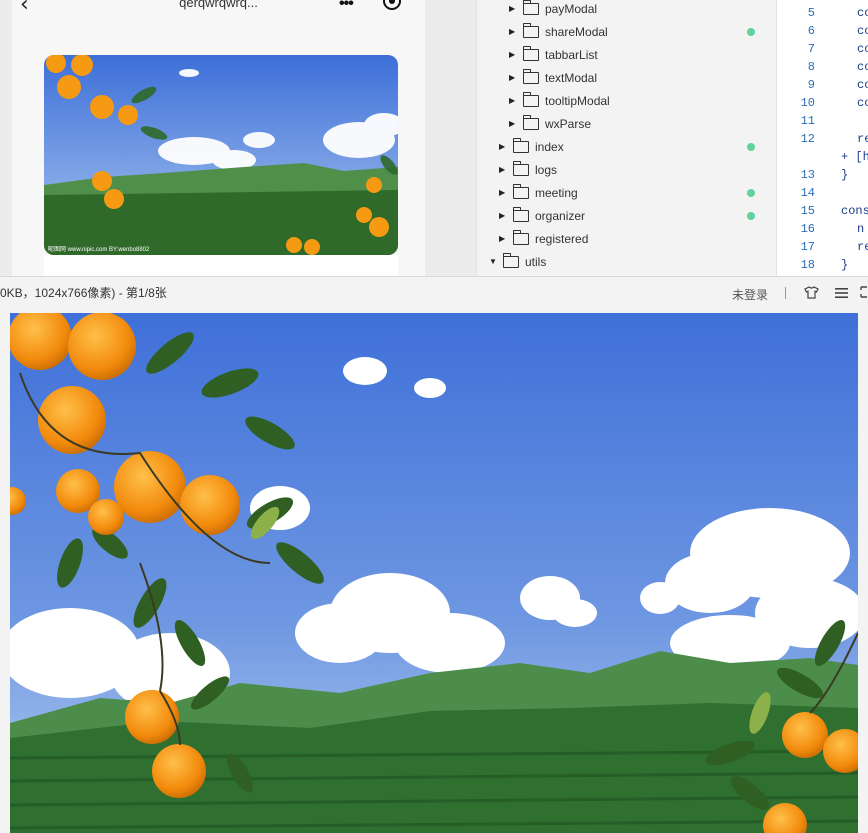  I want to click on tree-item-label: meeting, so click(556, 192).